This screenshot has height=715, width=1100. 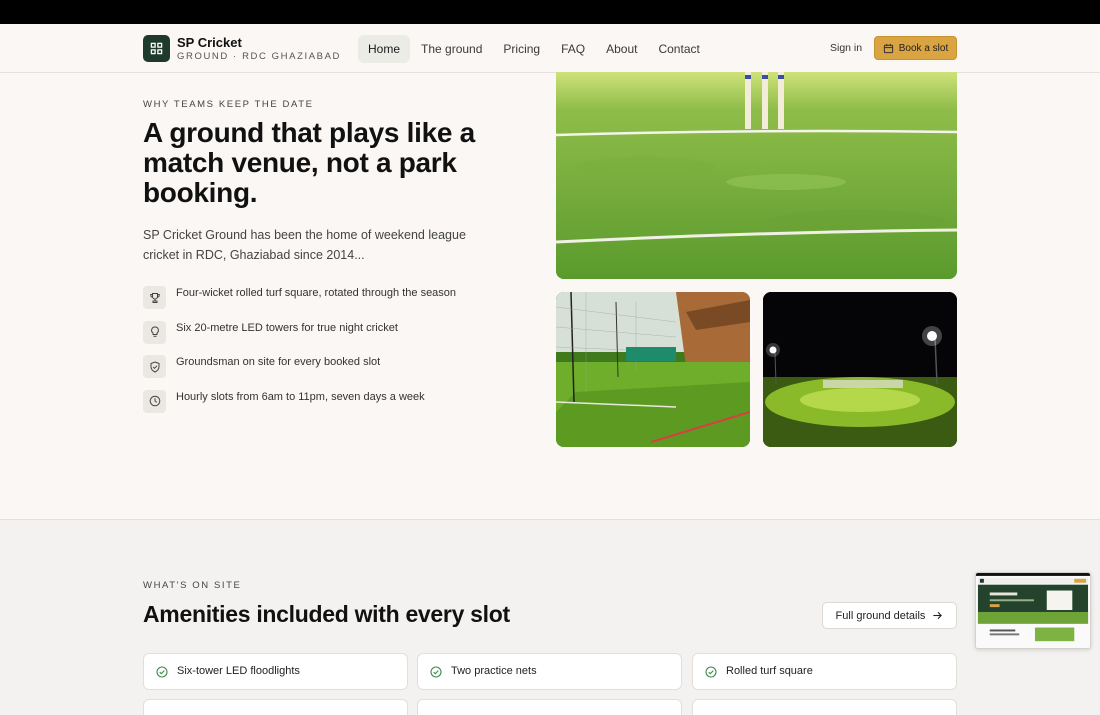 What do you see at coordinates (228, 104) in the screenshot?
I see `hero-eyebrow: WHY TEAMS KEEP THE DATE` at bounding box center [228, 104].